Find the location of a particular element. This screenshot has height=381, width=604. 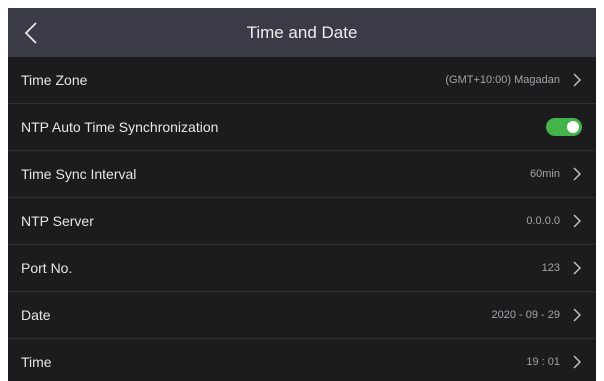

row-time-zone: Time Zone (GMT+10:00) Magadan is located at coordinates (302, 80).